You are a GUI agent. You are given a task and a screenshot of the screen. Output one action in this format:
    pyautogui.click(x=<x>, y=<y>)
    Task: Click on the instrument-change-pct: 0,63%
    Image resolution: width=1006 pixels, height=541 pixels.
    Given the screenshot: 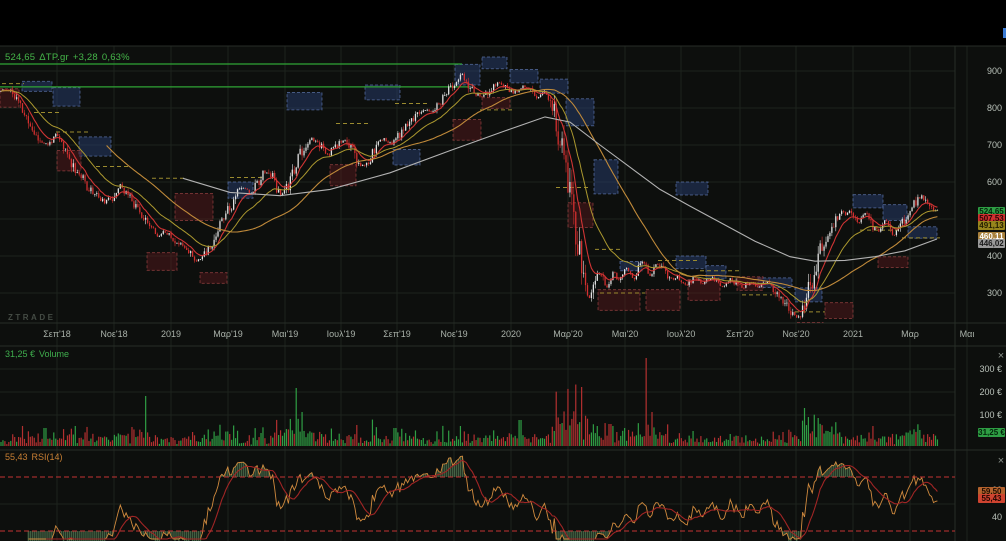 What is the action you would take?
    pyautogui.click(x=115, y=57)
    